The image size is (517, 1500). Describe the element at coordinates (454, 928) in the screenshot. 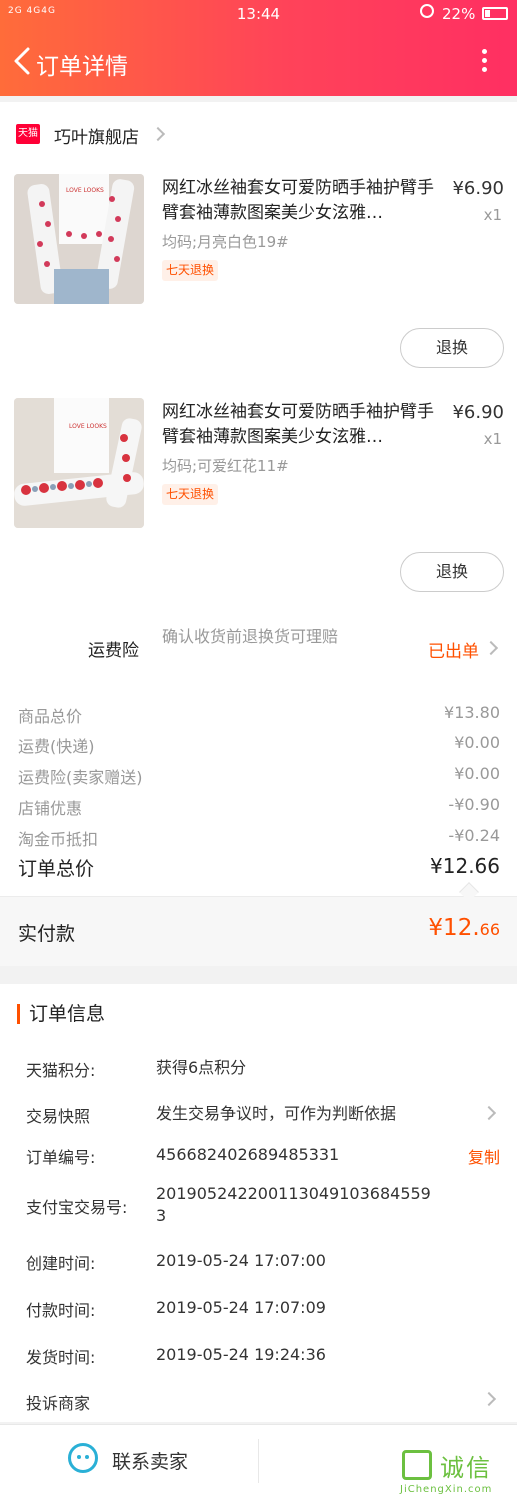

I see `amount-paid-main: ¥12.` at that location.